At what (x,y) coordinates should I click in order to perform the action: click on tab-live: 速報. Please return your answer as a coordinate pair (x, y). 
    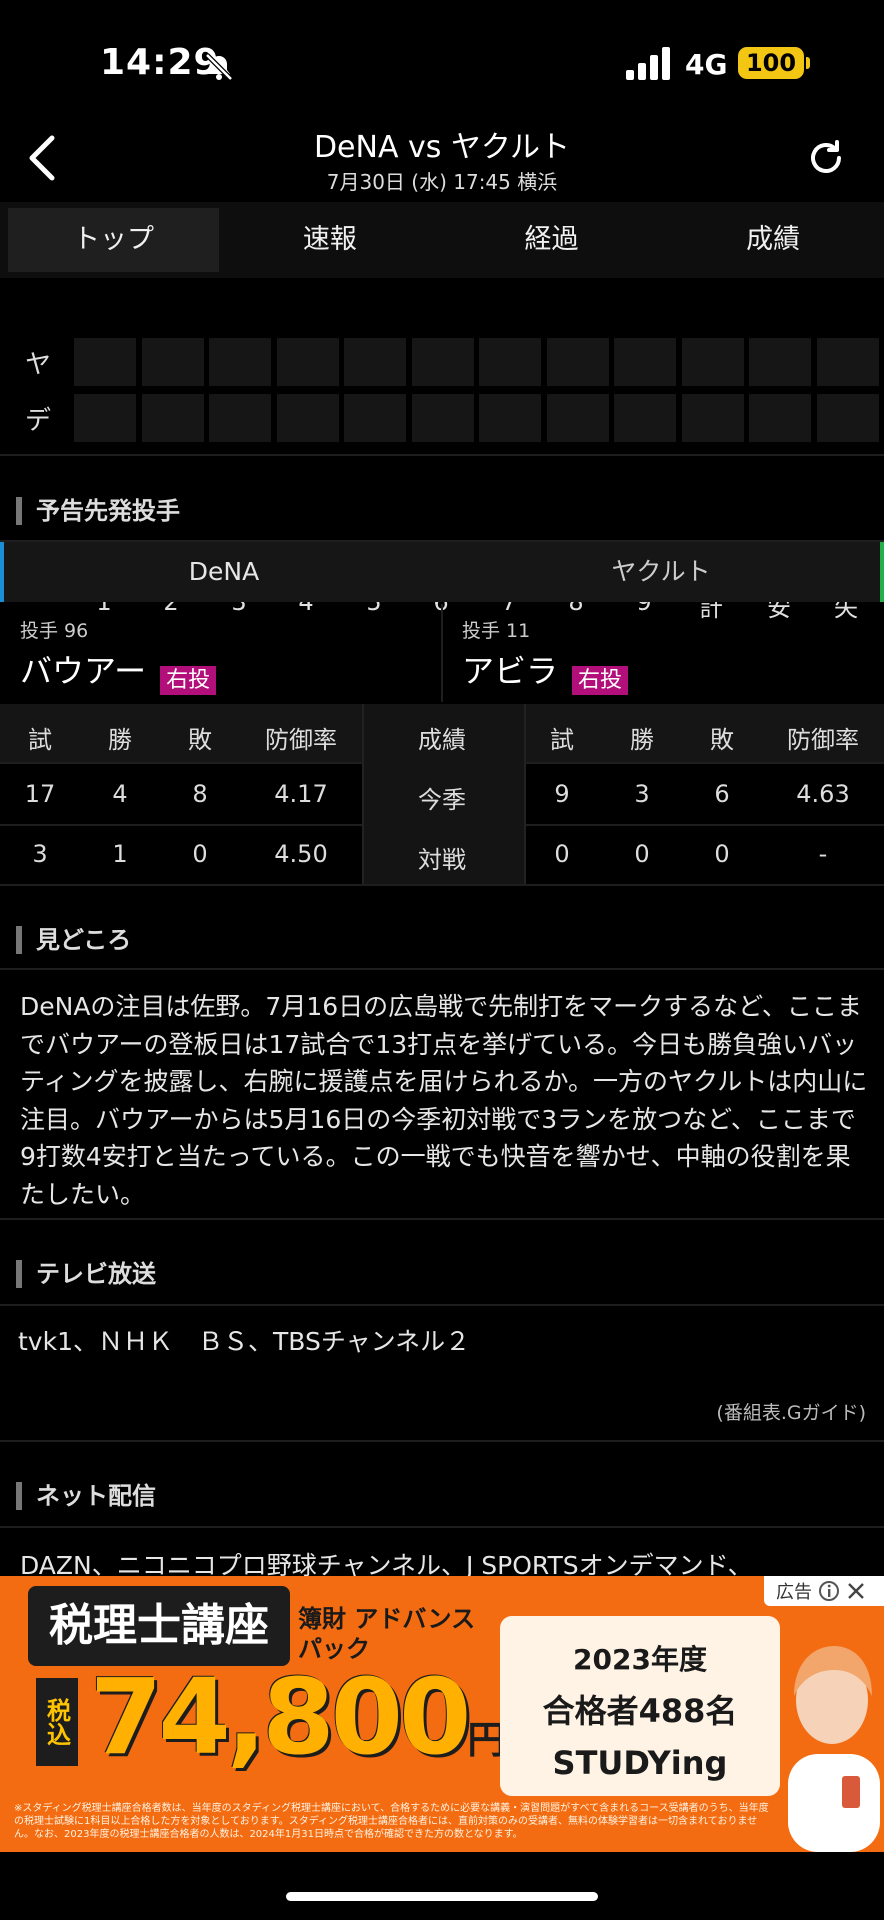
    Looking at the image, I should click on (330, 240).